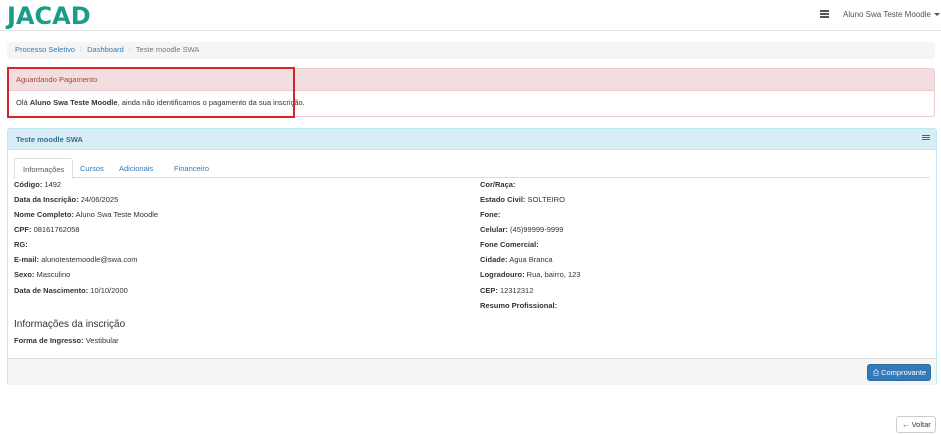 Image resolution: width=941 pixels, height=435 pixels. Describe the element at coordinates (509, 244) in the screenshot. I see `field-fone-comercial: Fone Comercial:` at that location.